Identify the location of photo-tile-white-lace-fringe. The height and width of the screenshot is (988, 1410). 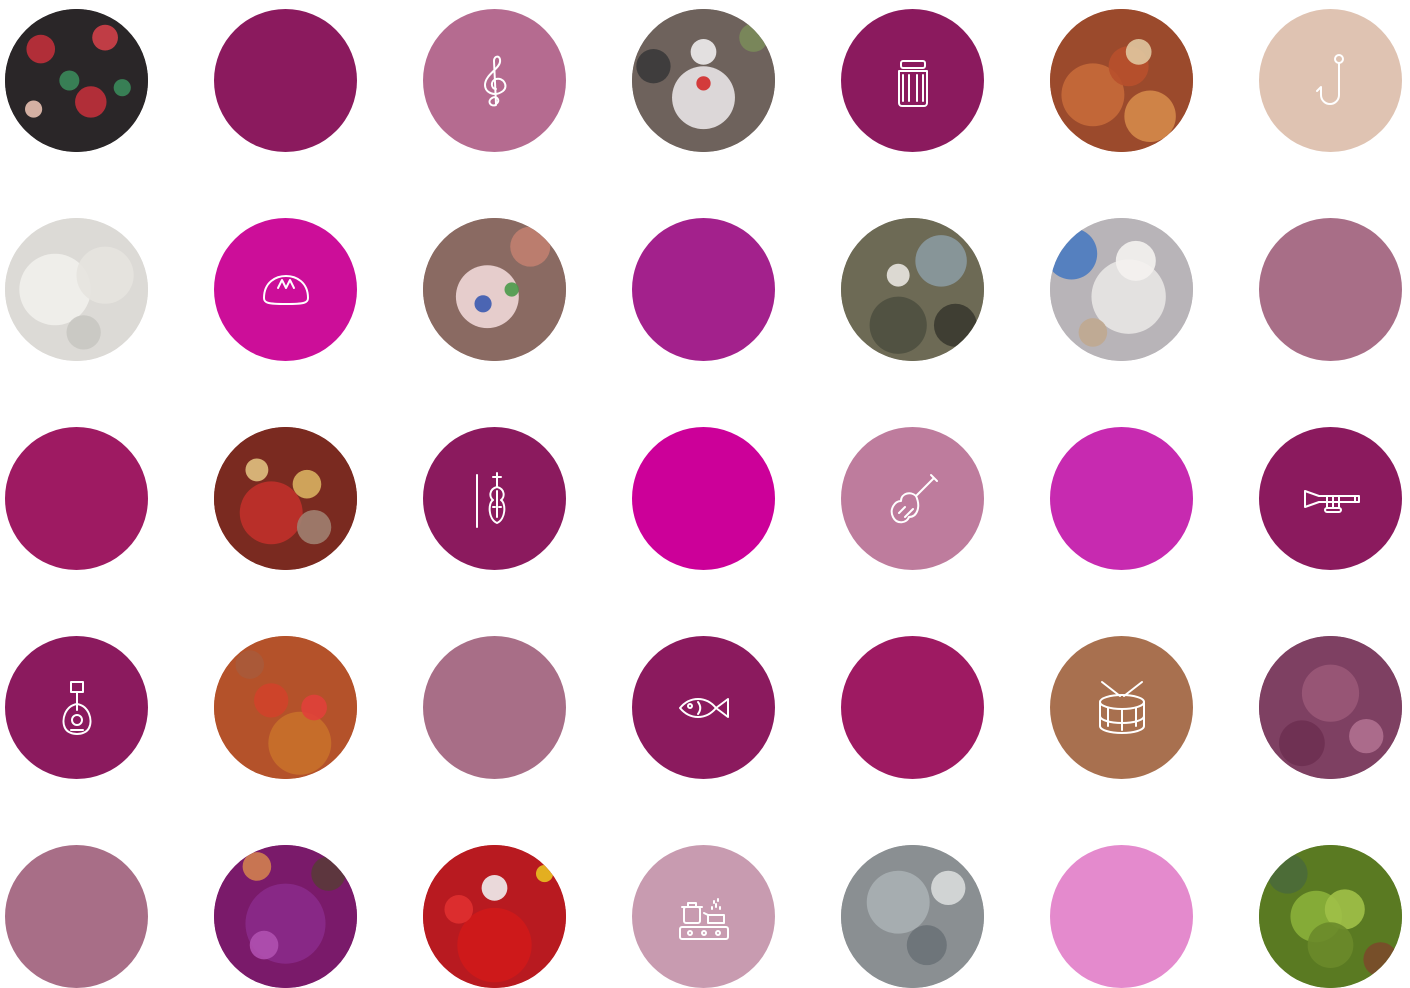
(76, 289).